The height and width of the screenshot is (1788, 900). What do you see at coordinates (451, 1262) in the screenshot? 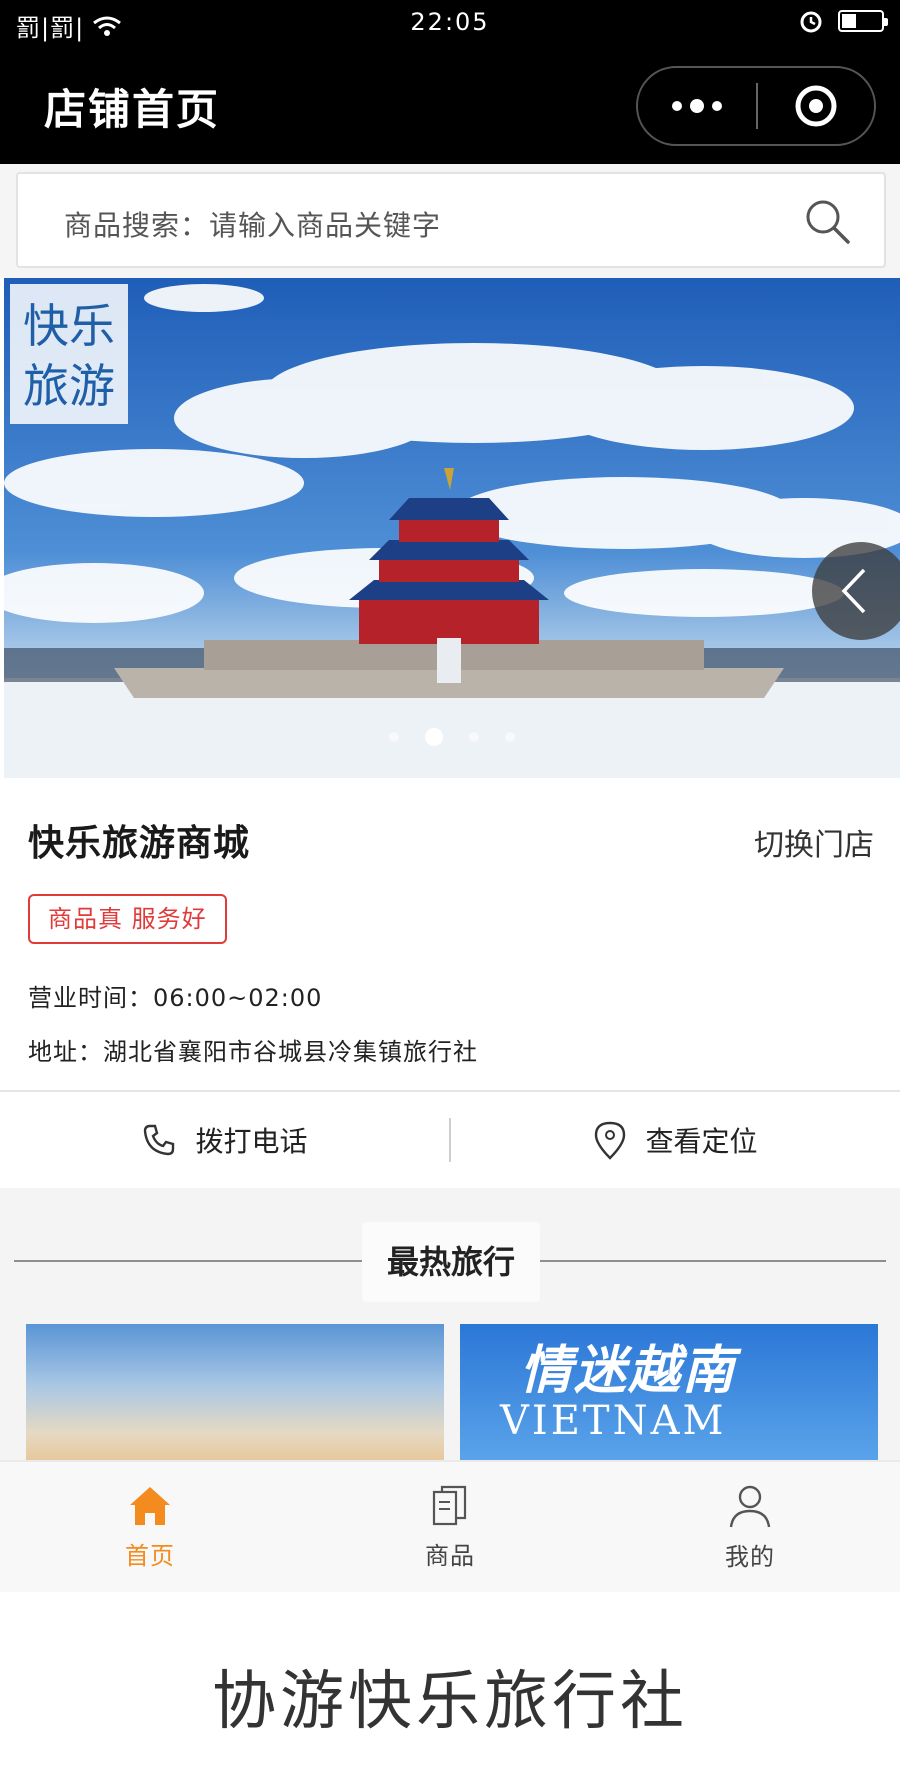
I see `section-title: 最热旅行` at bounding box center [451, 1262].